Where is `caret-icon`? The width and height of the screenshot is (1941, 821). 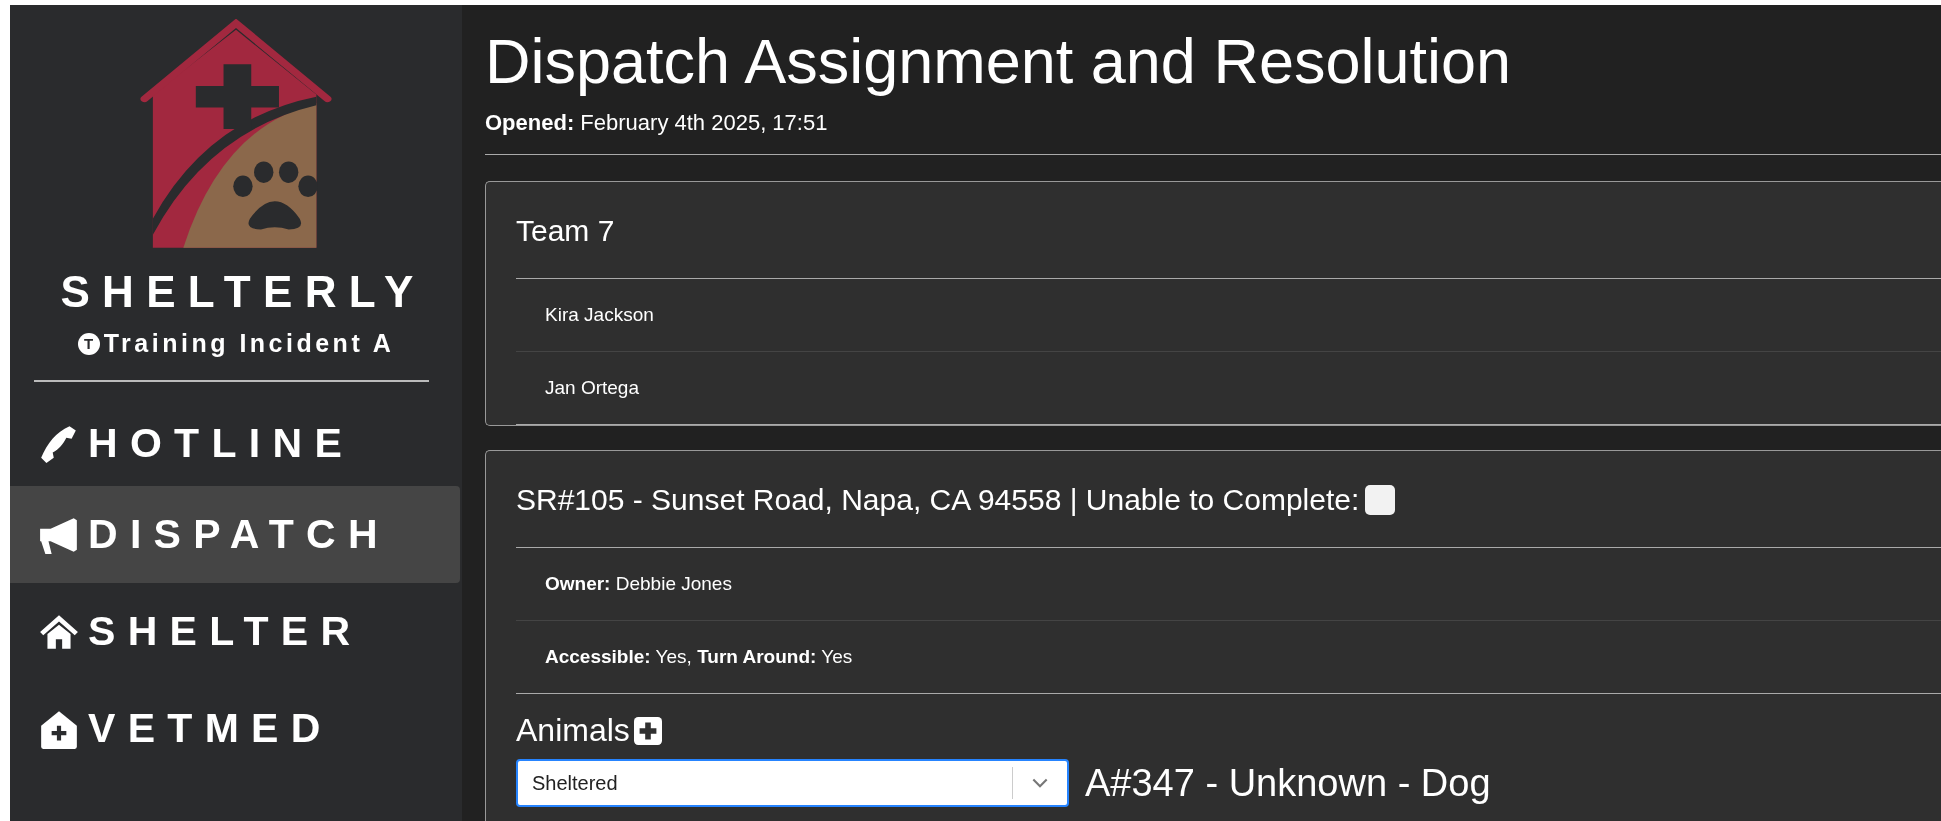
caret-icon is located at coordinates (1040, 783).